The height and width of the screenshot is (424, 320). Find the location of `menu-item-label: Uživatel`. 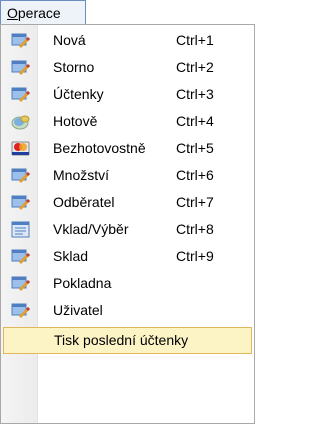

menu-item-label: Uživatel is located at coordinates (78, 310).